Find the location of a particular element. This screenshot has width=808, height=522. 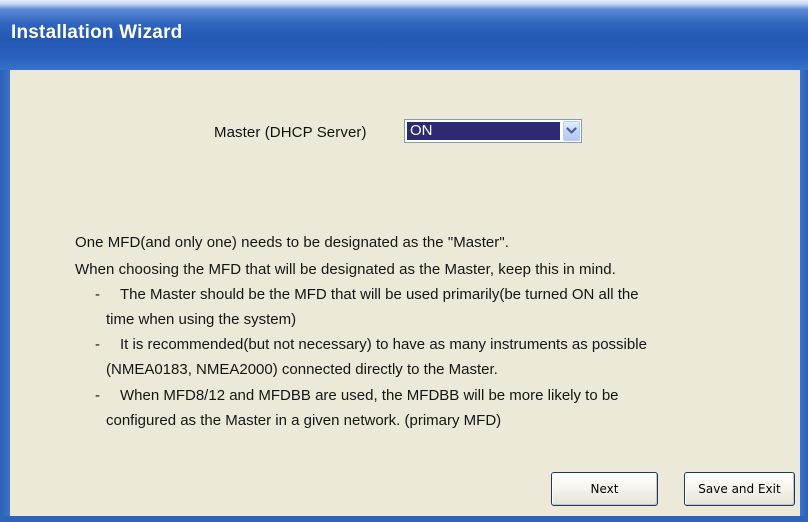

dropdown-arrow-button is located at coordinates (571, 131).